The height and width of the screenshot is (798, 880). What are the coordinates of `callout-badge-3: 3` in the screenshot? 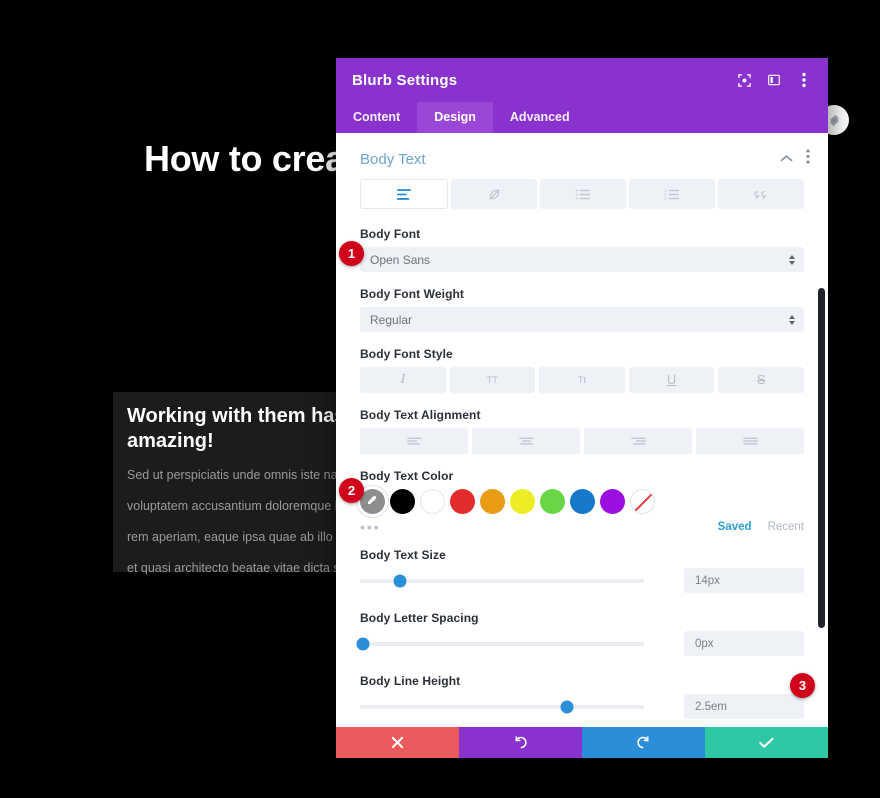 It's located at (802, 685).